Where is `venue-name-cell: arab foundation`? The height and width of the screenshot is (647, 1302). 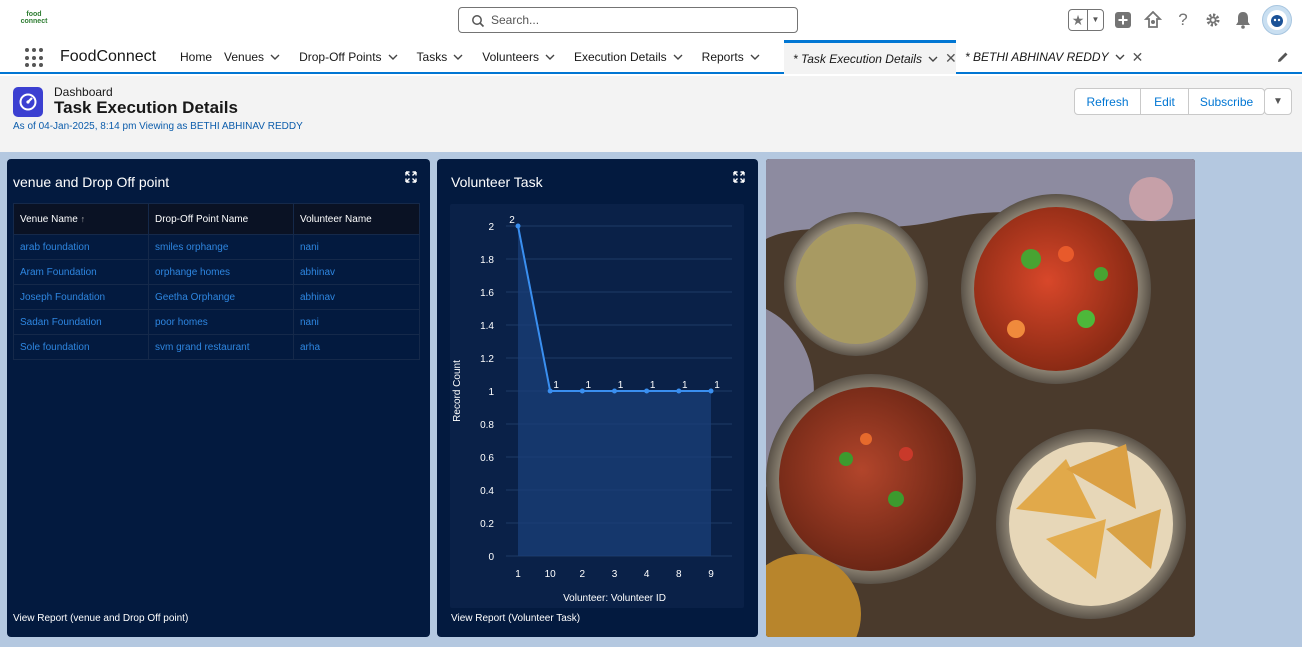 venue-name-cell: arab foundation is located at coordinates (81, 247).